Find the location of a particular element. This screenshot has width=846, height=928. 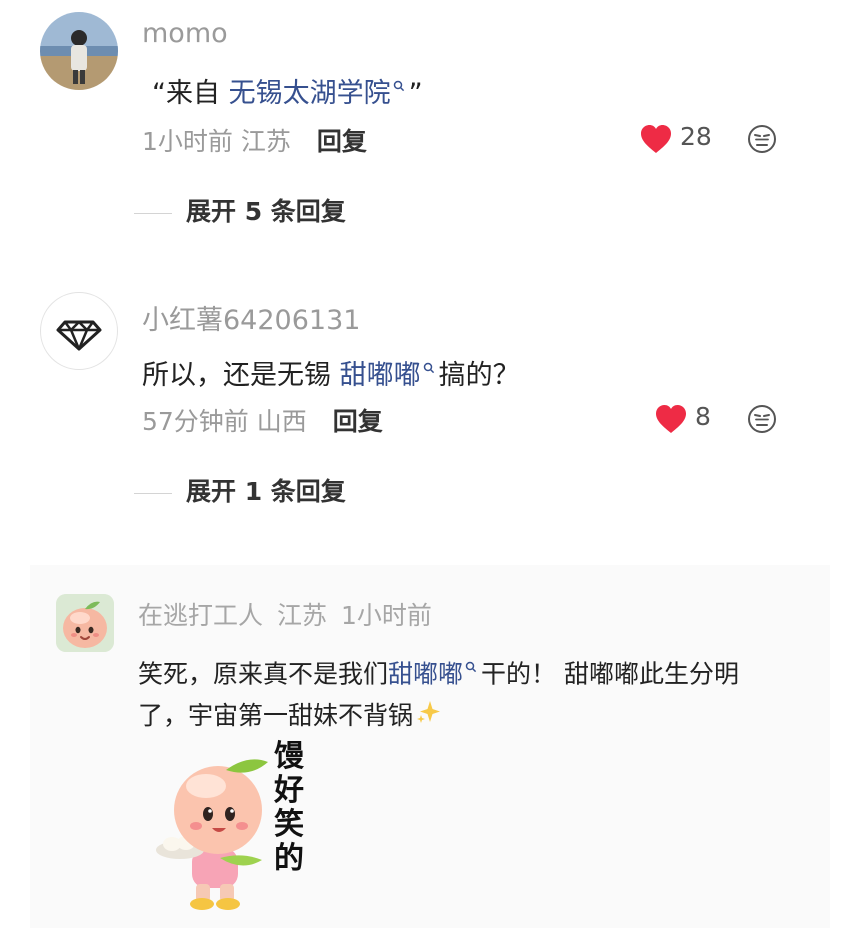

quoted-comment-text: 笑死，原来真不是我们甜嘟嘟 干的！ 甜嘟嘟此生分明 了，宇宙第一甜妹不背锅 is located at coordinates (468, 691).